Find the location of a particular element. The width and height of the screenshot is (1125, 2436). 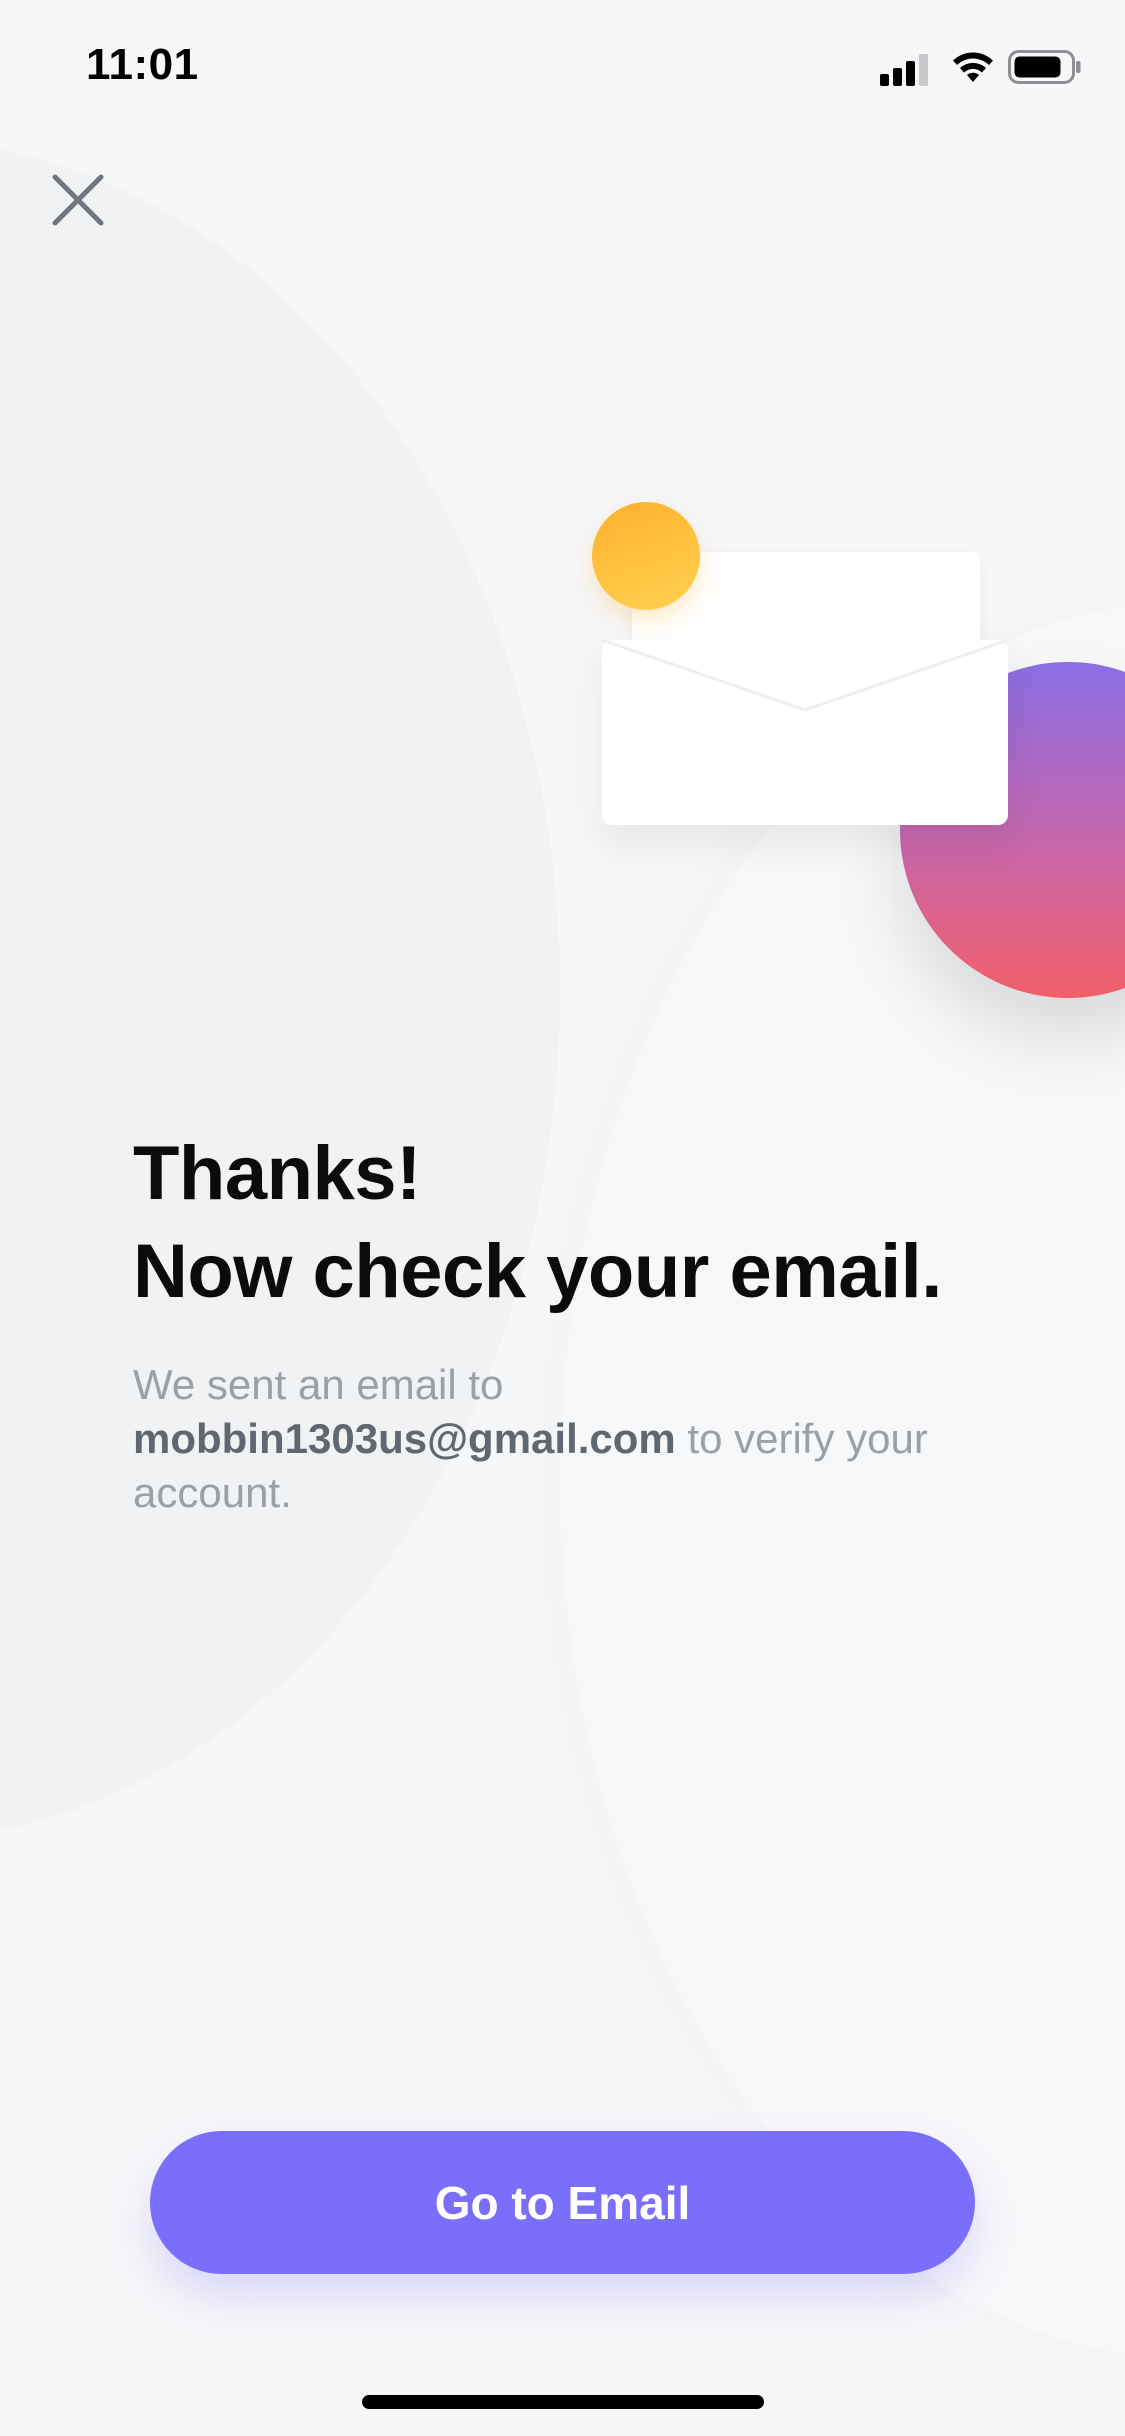

headline-line-1: Thanks! is located at coordinates (277, 1173).